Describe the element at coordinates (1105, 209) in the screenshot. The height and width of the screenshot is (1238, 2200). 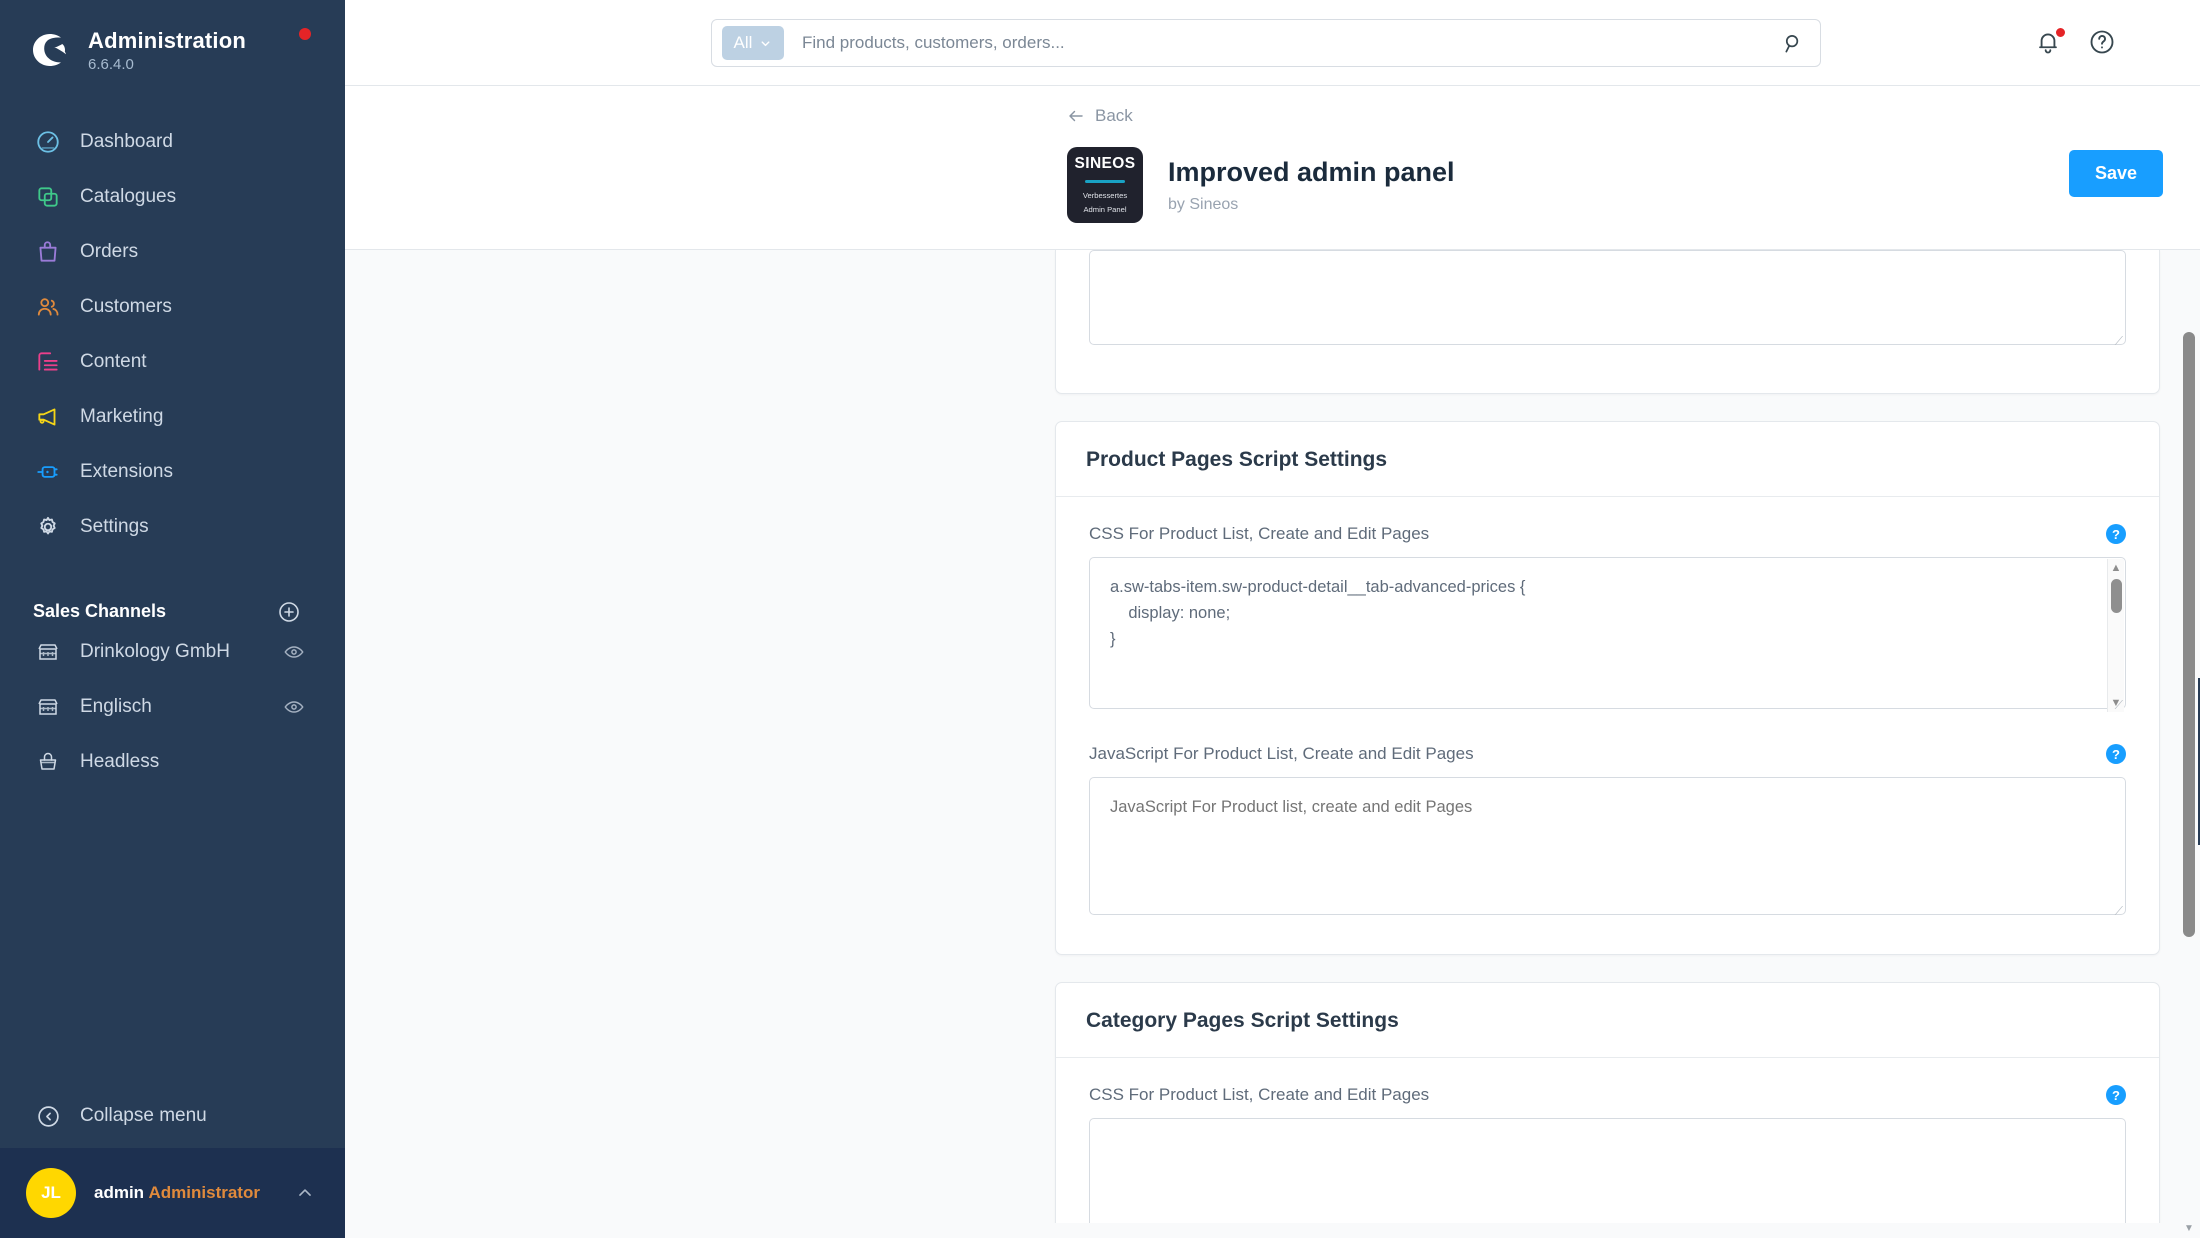
I see `plugin-logo-subtitle-2: Admin Panel` at that location.